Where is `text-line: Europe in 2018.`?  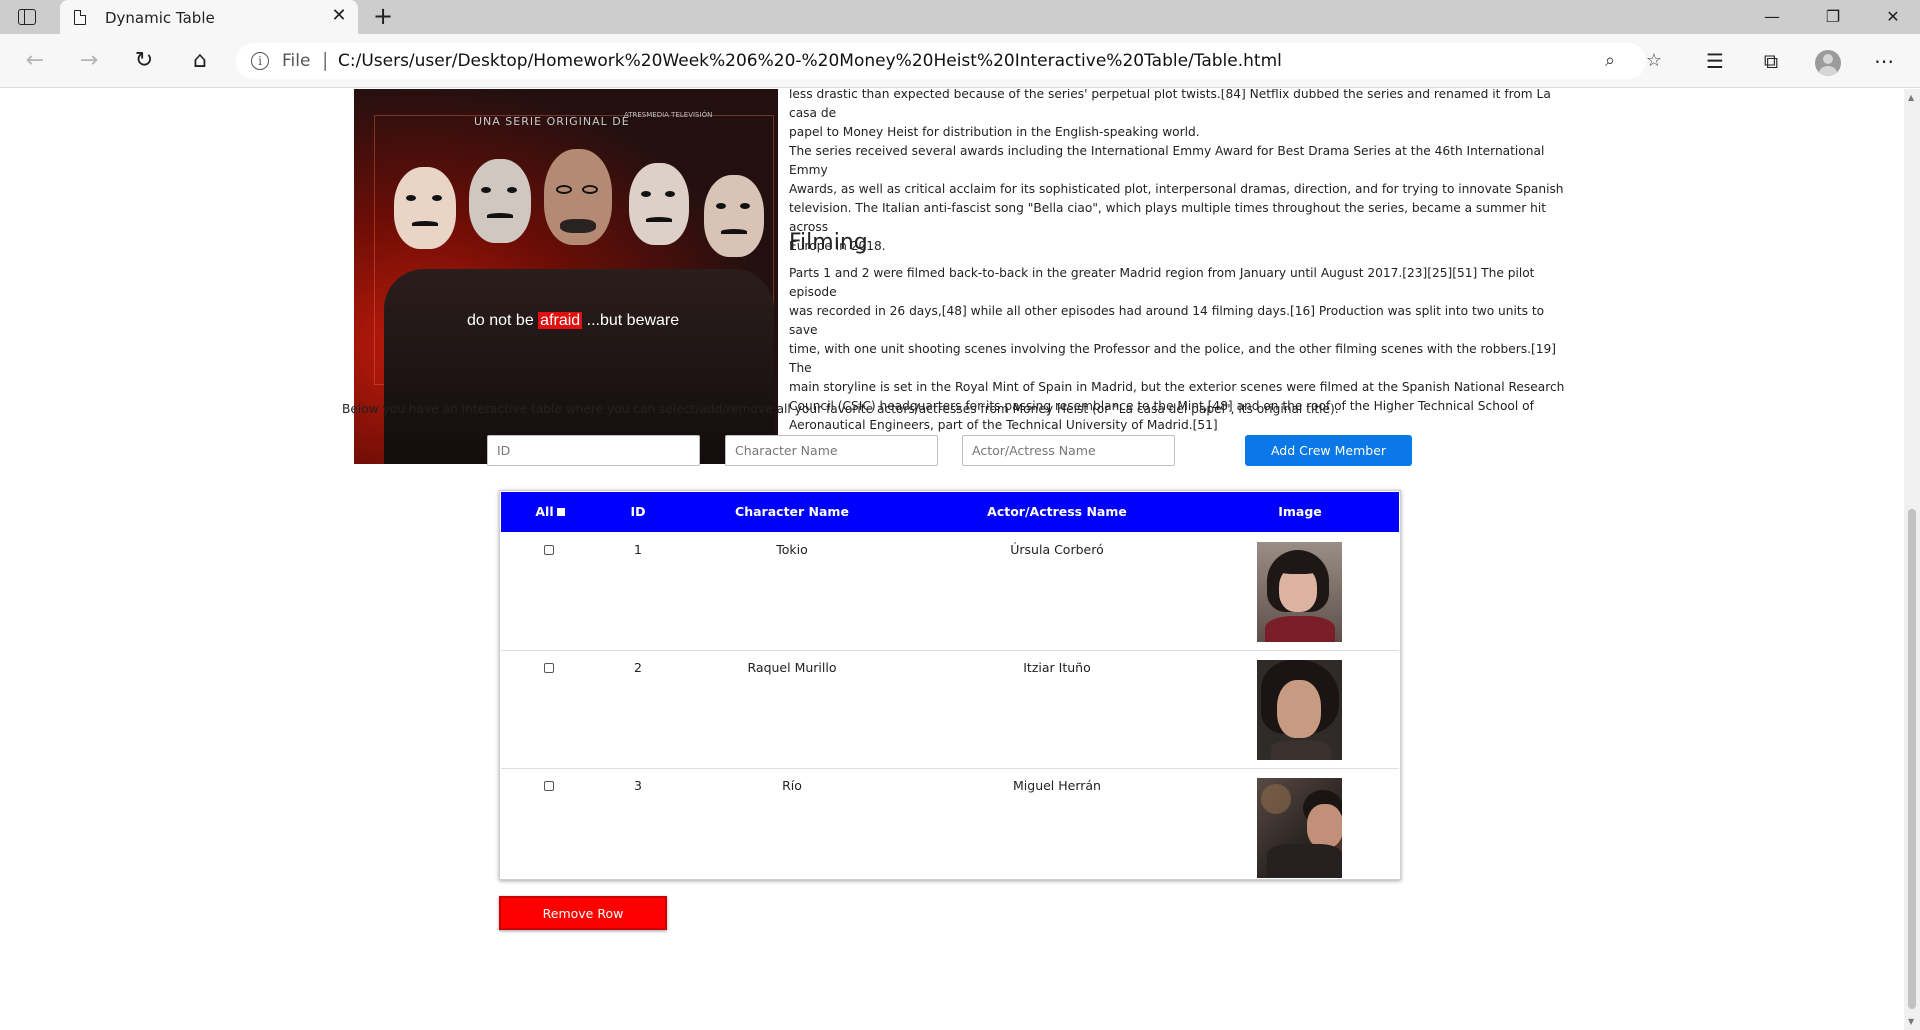
text-line: Europe in 2018. is located at coordinates (837, 246).